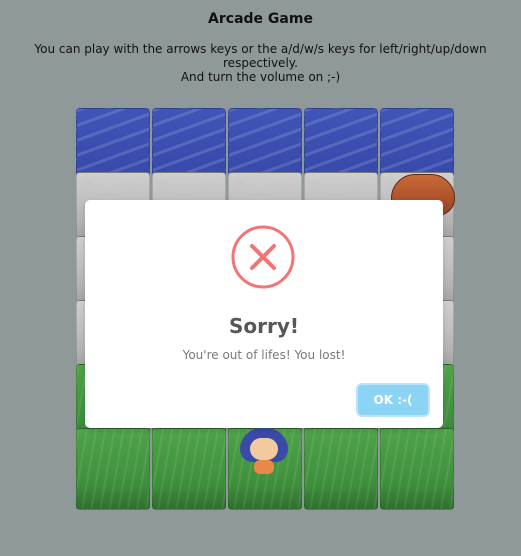 Image resolution: width=521 pixels, height=556 pixels. Describe the element at coordinates (260, 19) in the screenshot. I see `page-title: Arcade Game` at that location.